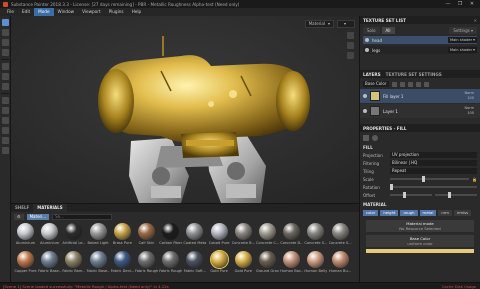 The image size is (480, 289). What do you see at coordinates (371, 213) in the screenshot?
I see `channel-color: color` at bounding box center [371, 213].